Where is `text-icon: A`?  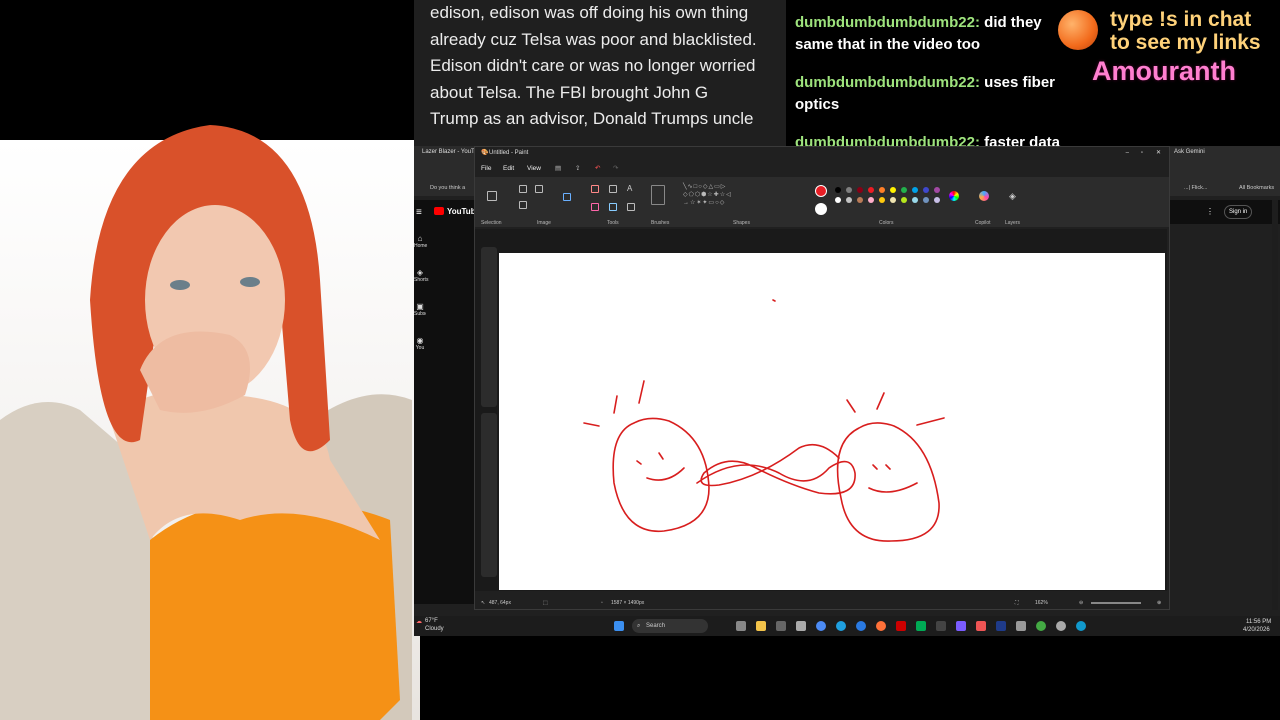
text-icon: A is located at coordinates (631, 189).